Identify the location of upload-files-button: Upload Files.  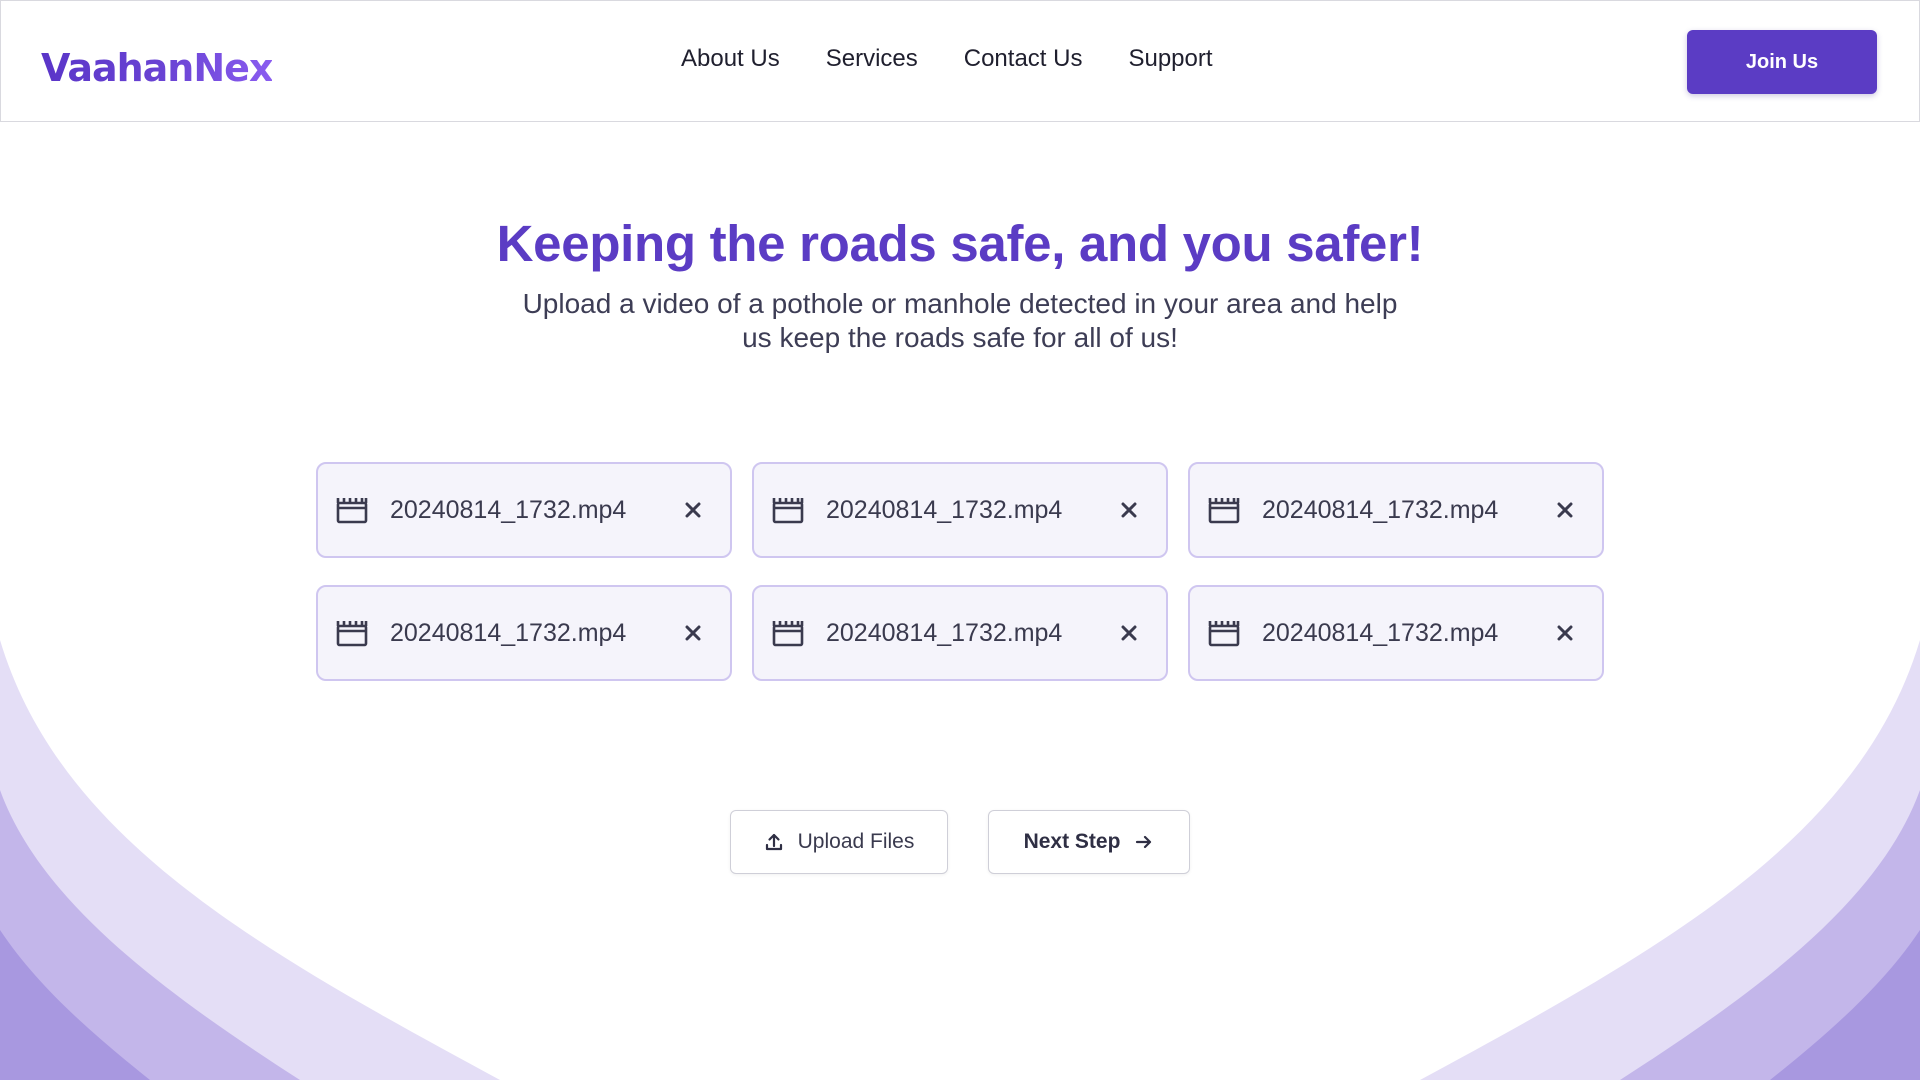
(839, 842).